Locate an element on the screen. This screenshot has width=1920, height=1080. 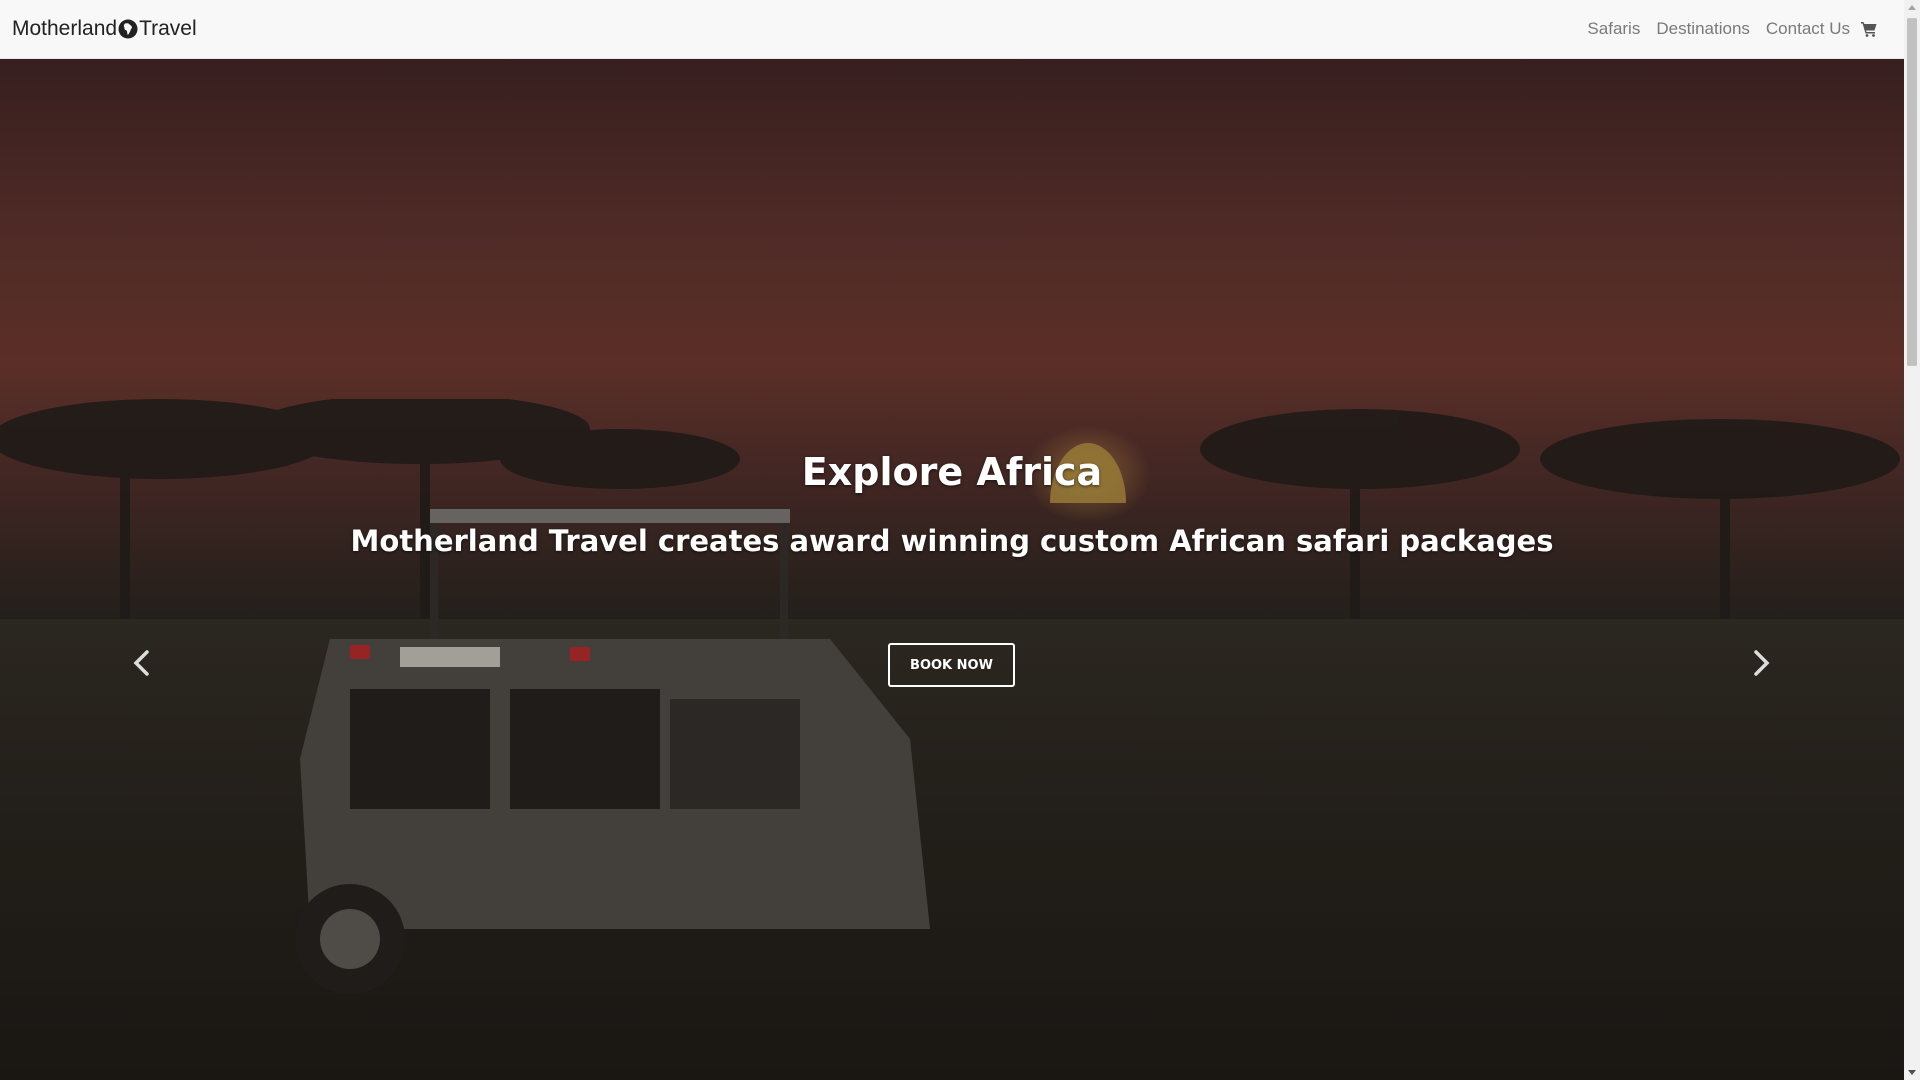
brand-text-left: Motherland is located at coordinates (65, 28).